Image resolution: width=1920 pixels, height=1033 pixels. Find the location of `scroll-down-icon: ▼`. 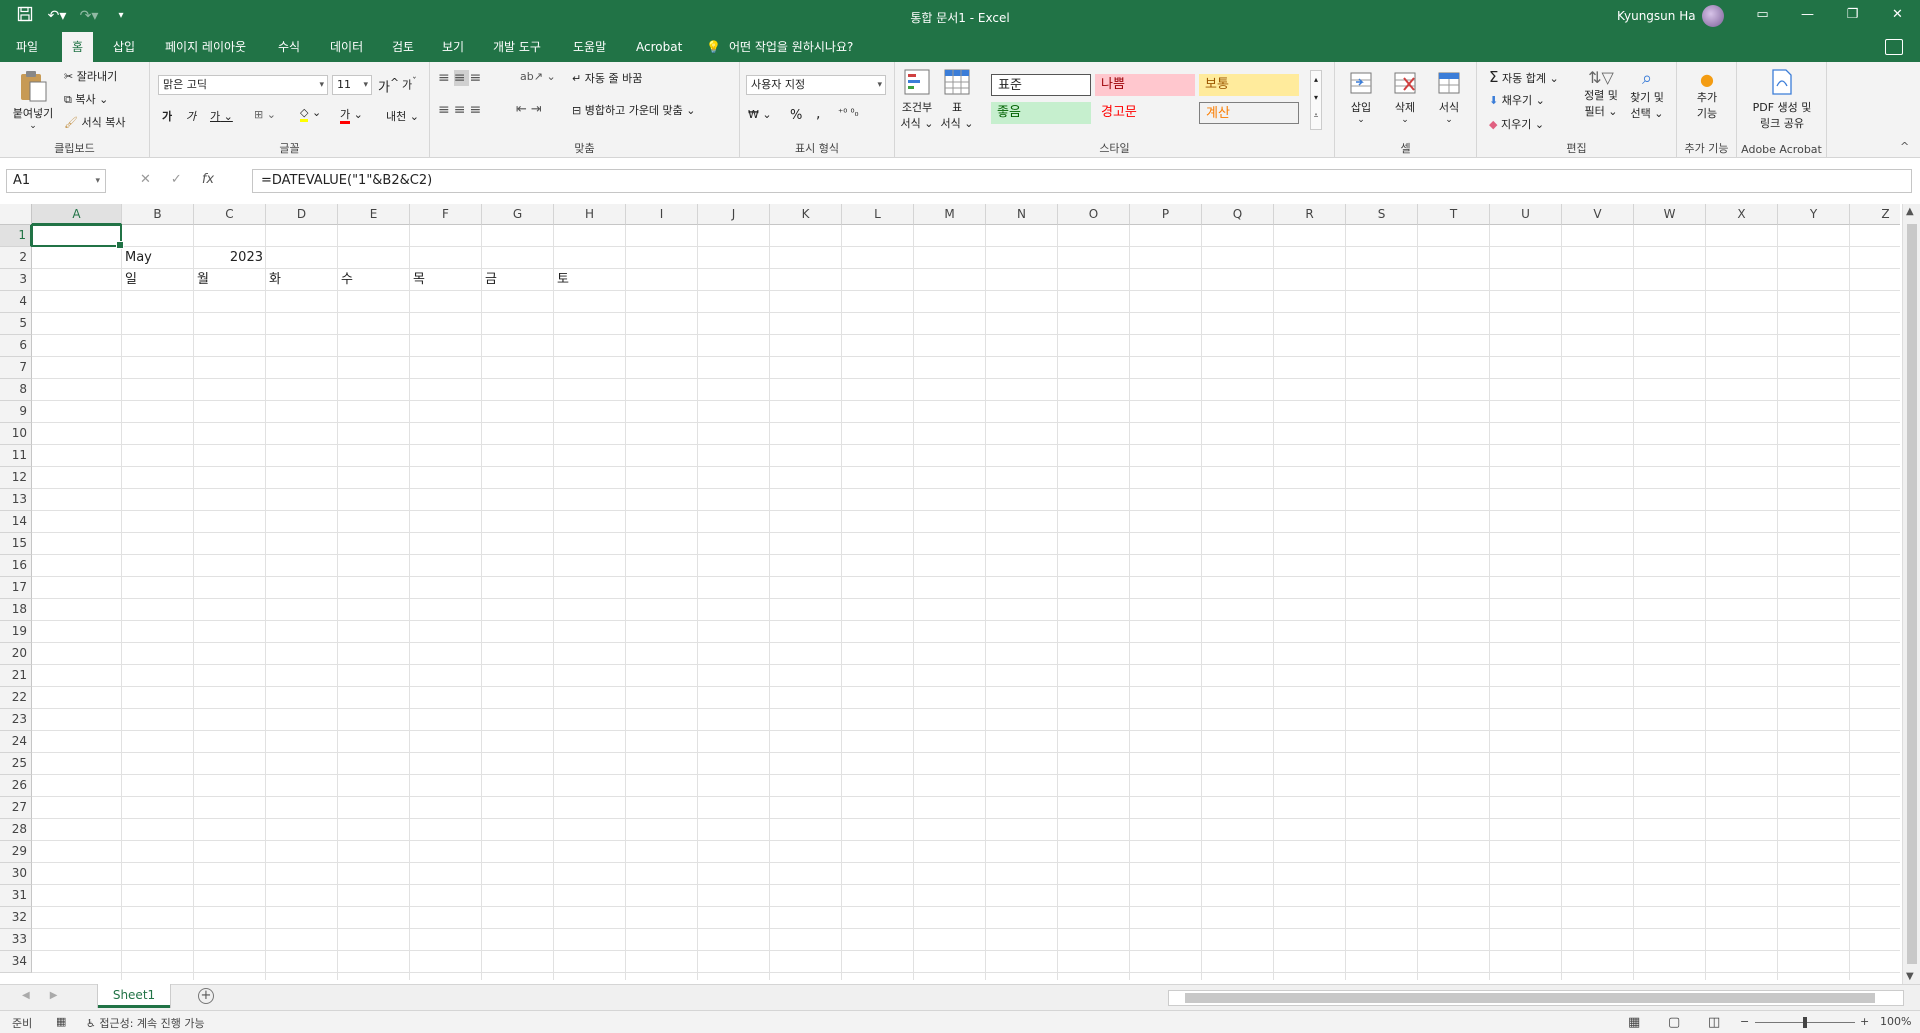

scroll-down-icon: ▼ is located at coordinates (1910, 976).